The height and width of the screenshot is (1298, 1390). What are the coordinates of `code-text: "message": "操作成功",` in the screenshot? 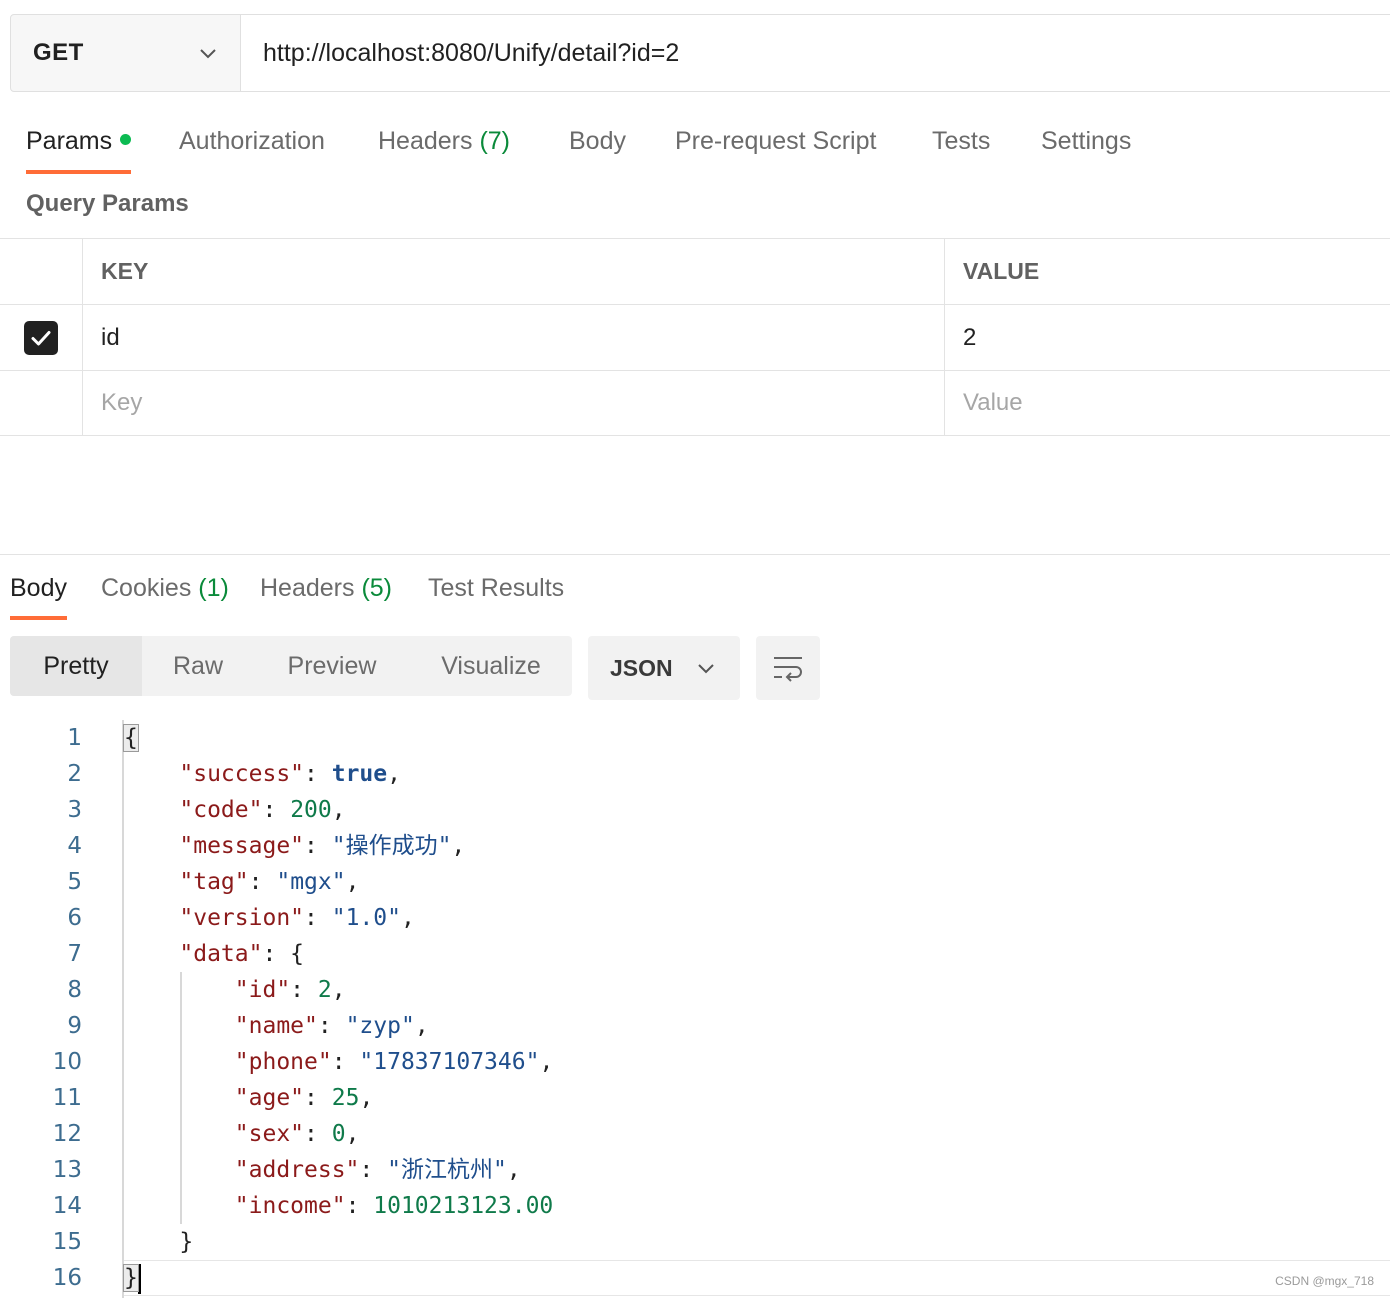 It's located at (294, 846).